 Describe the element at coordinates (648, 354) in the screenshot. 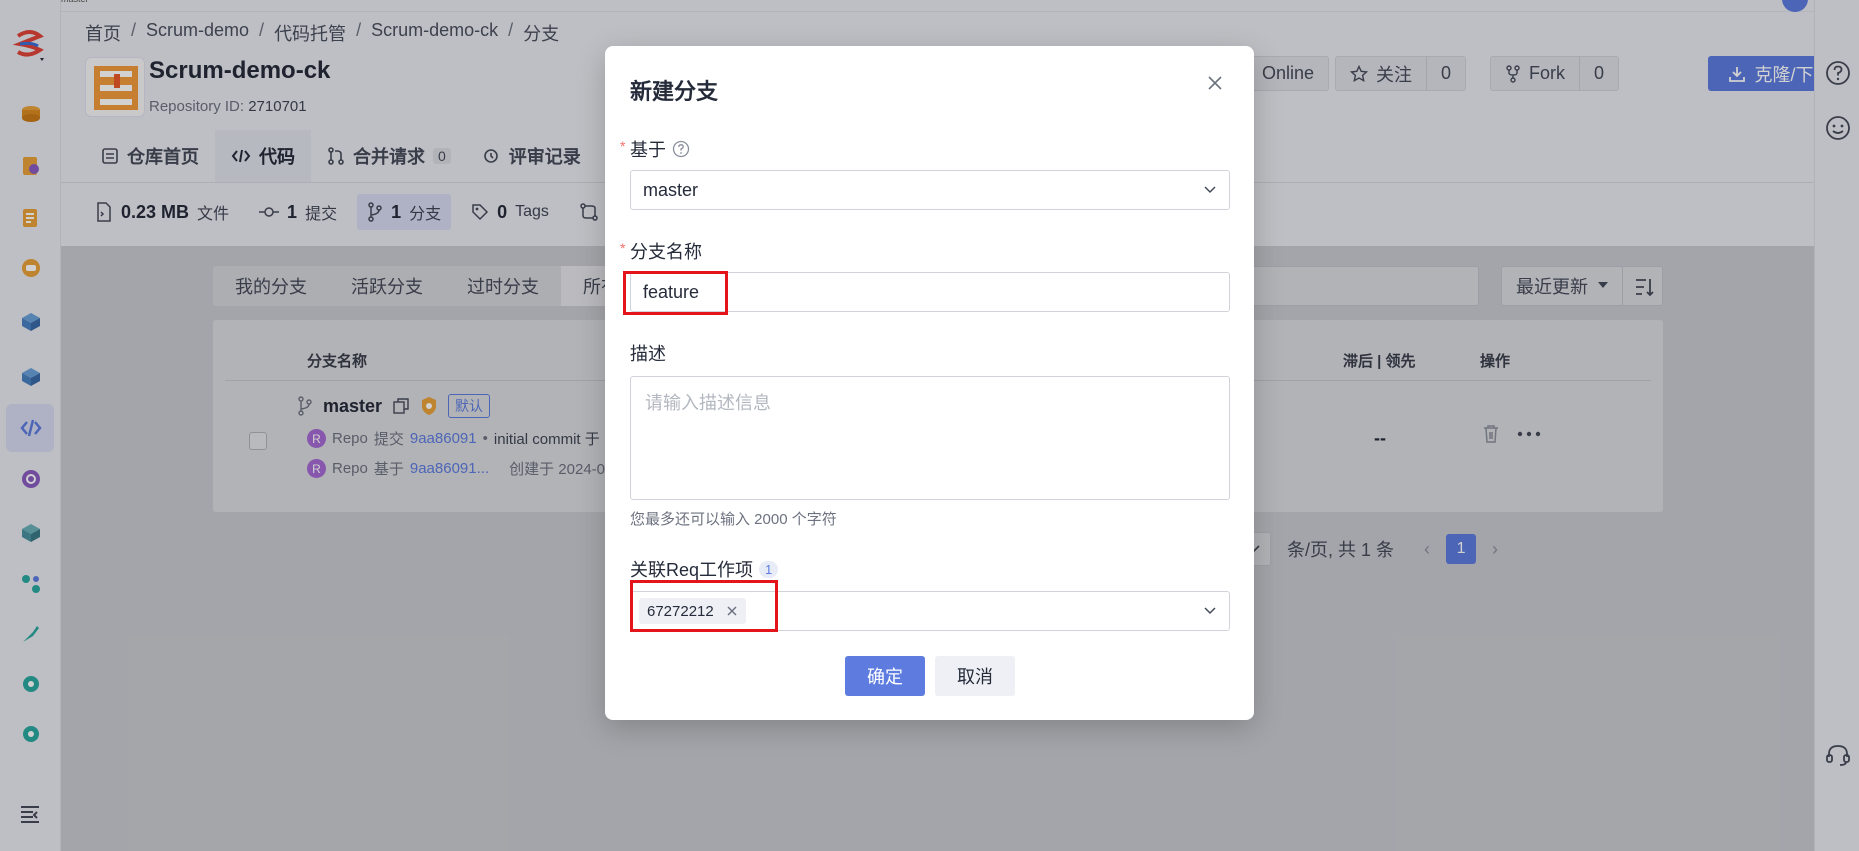

I see `description-label: 描述` at that location.